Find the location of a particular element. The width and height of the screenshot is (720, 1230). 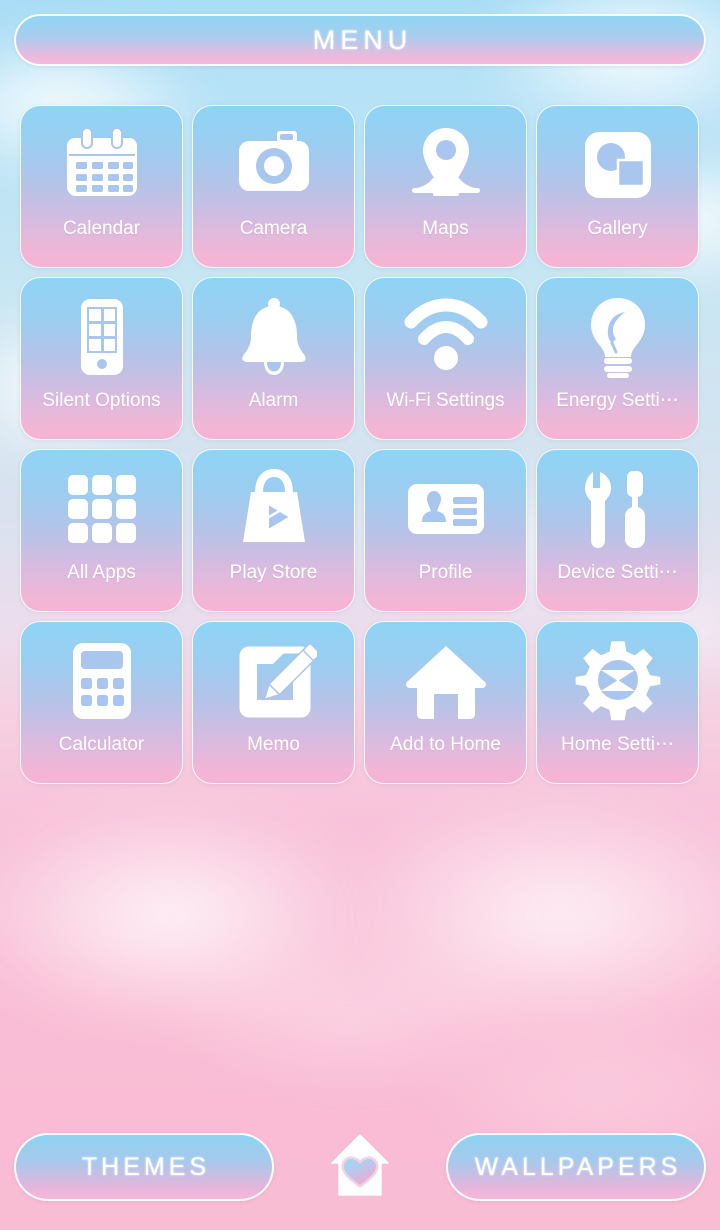

app-label: Maps is located at coordinates (445, 228).